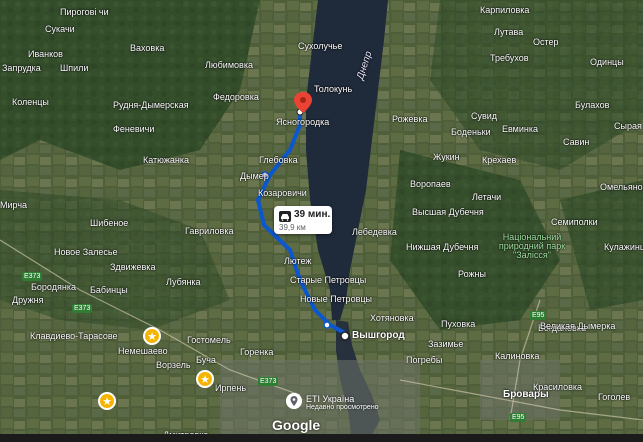 This screenshot has width=643, height=442. What do you see at coordinates (282, 193) in the screenshot?
I see `place-label: Козаровичи` at bounding box center [282, 193].